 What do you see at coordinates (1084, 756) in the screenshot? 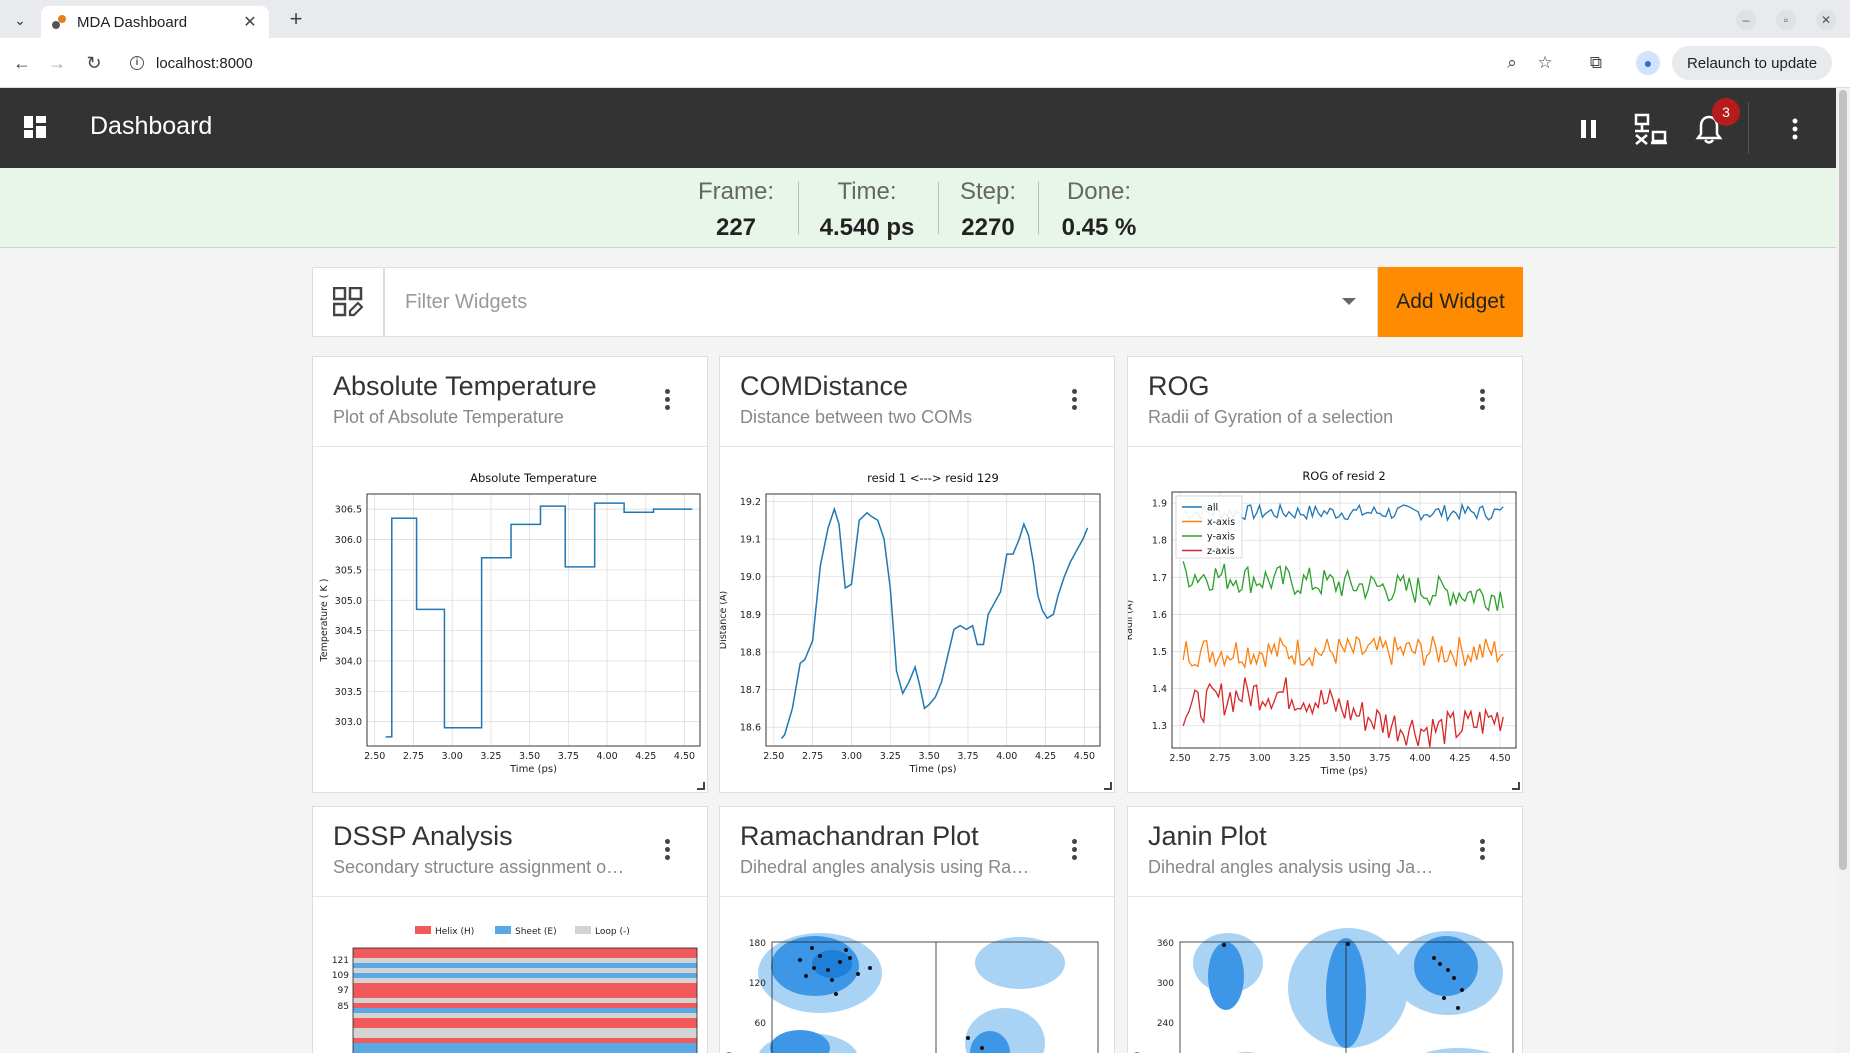
I see `x-tick-label: 4.50` at bounding box center [1084, 756].